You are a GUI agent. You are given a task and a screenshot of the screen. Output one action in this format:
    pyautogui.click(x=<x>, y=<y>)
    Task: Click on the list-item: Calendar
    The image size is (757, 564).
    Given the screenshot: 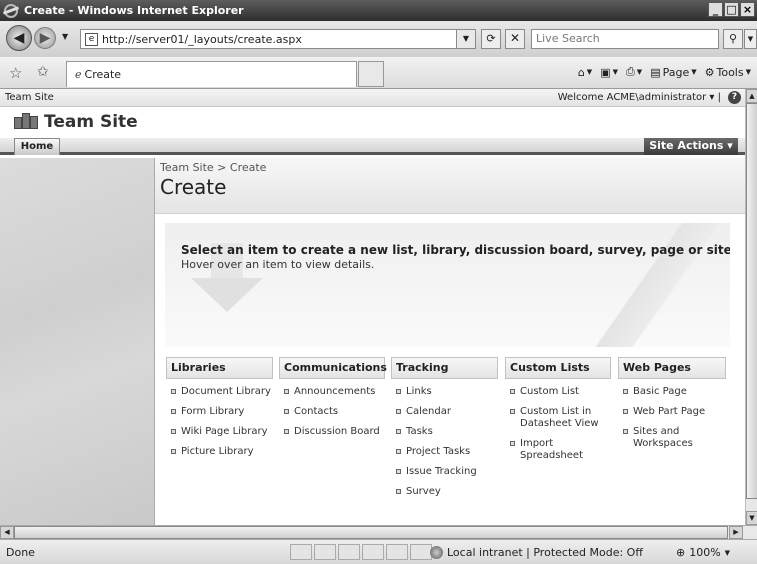 What is the action you would take?
    pyautogui.click(x=444, y=412)
    